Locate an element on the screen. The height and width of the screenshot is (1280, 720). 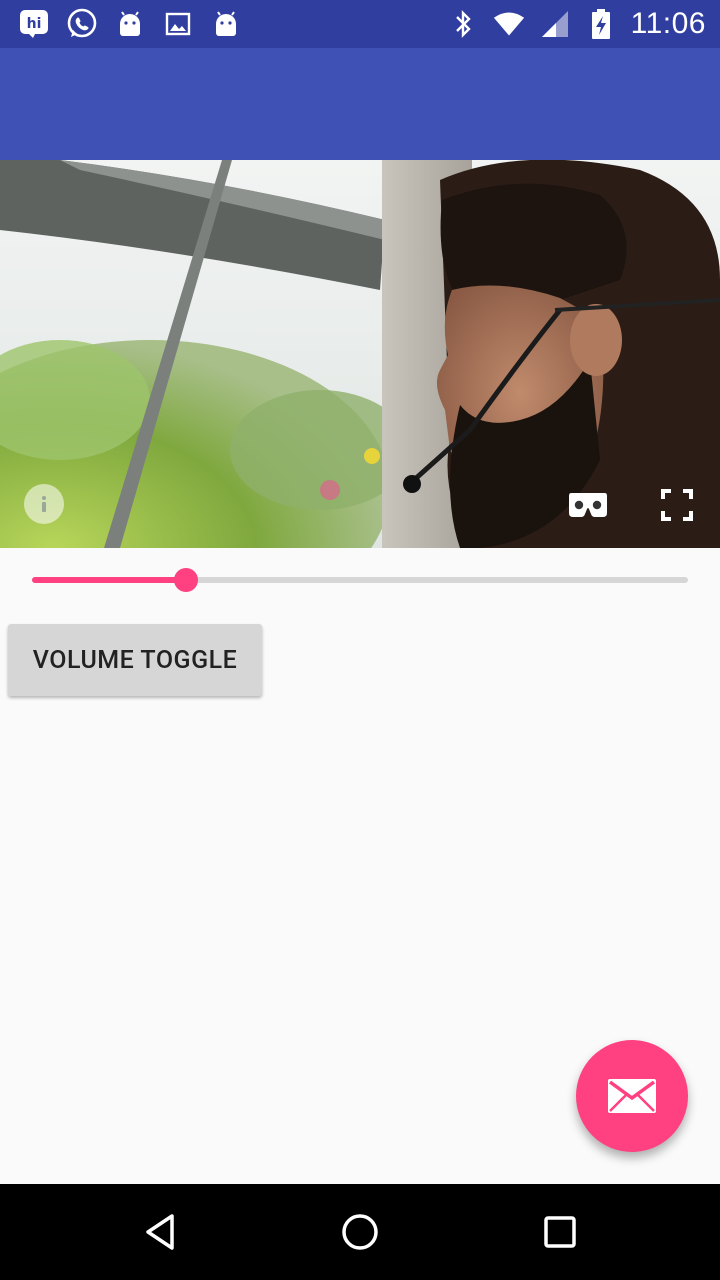
info-icon is located at coordinates (44, 504).